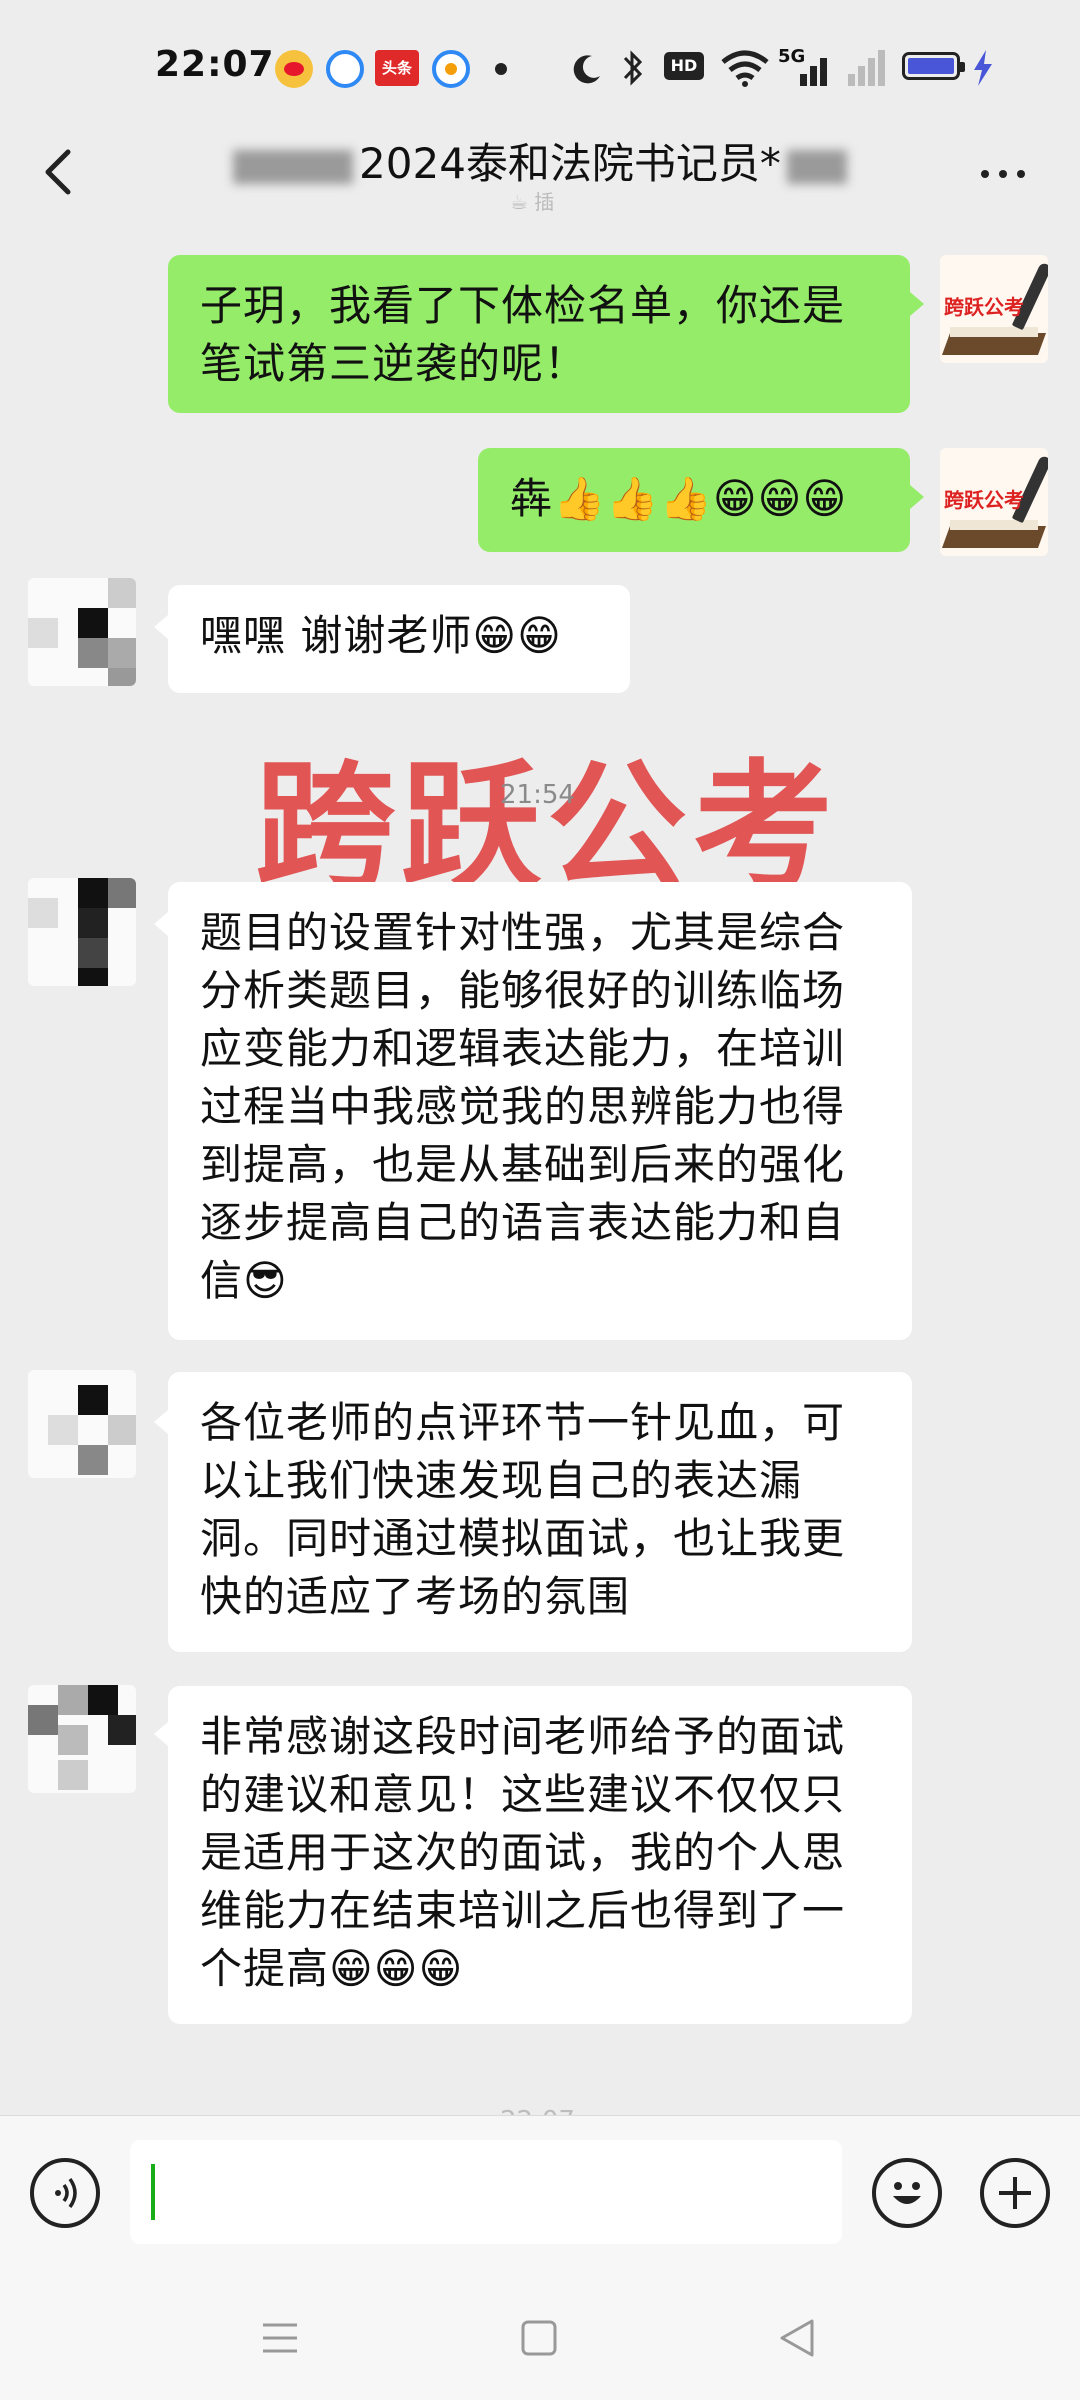 This screenshot has width=1080, height=2400. Describe the element at coordinates (215, 64) in the screenshot. I see `status-time: 22:07` at that location.